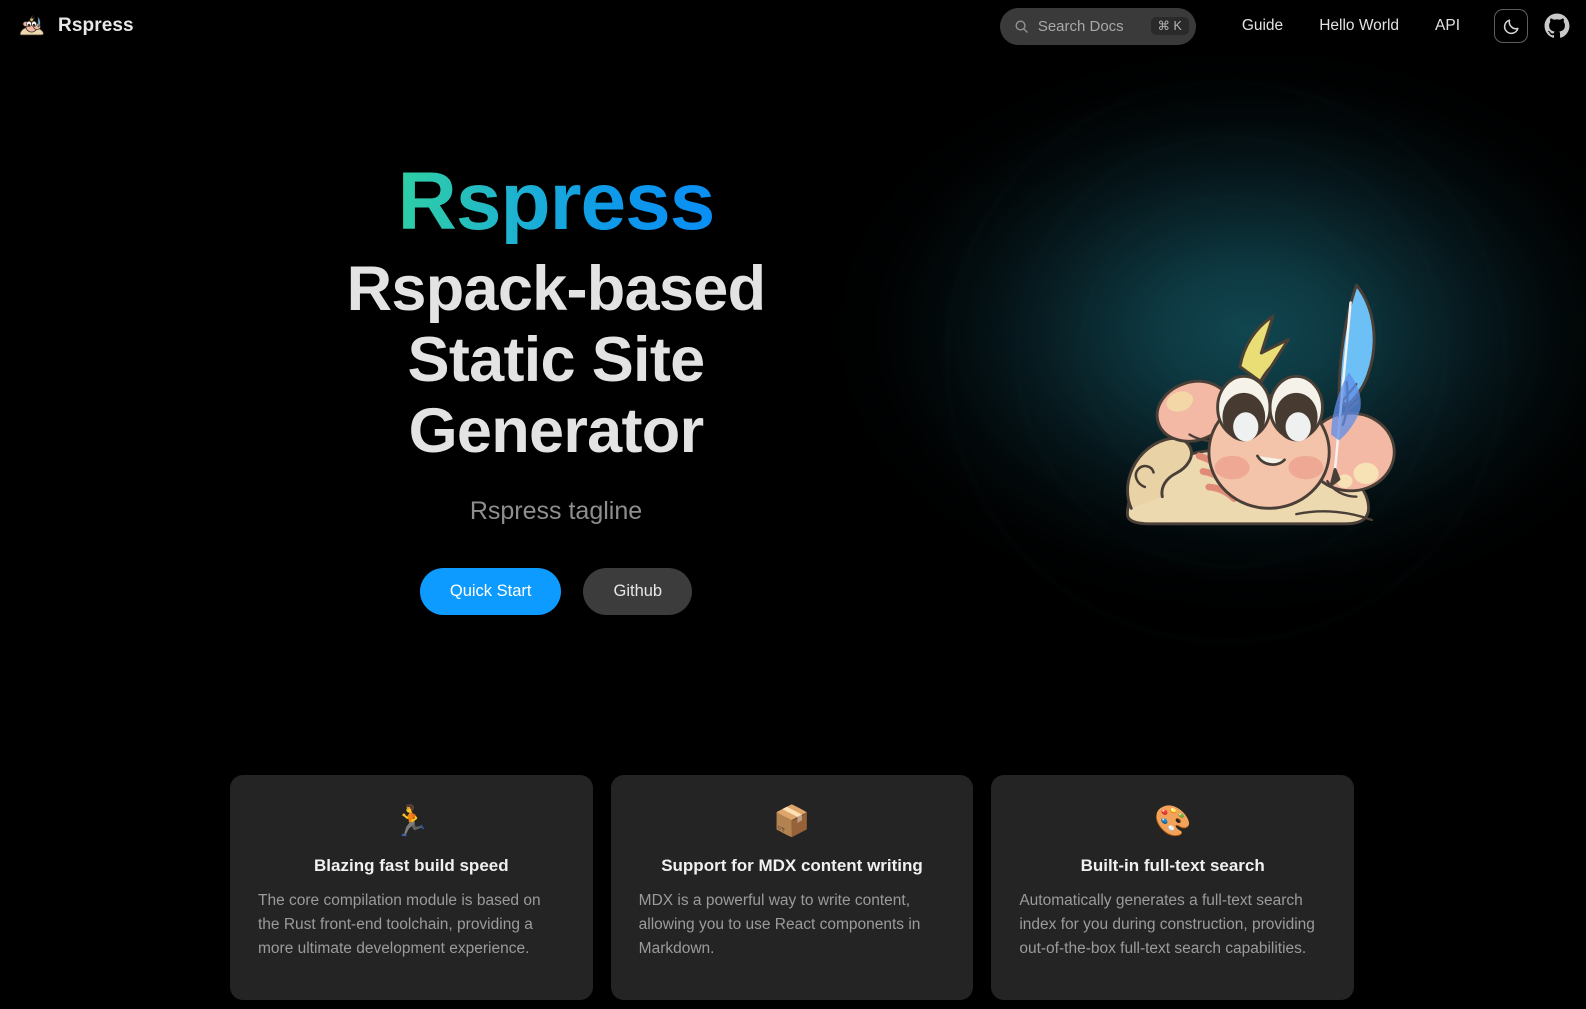 The width and height of the screenshot is (1586, 1009). I want to click on package-box-emoji-icon: 📦, so click(792, 821).